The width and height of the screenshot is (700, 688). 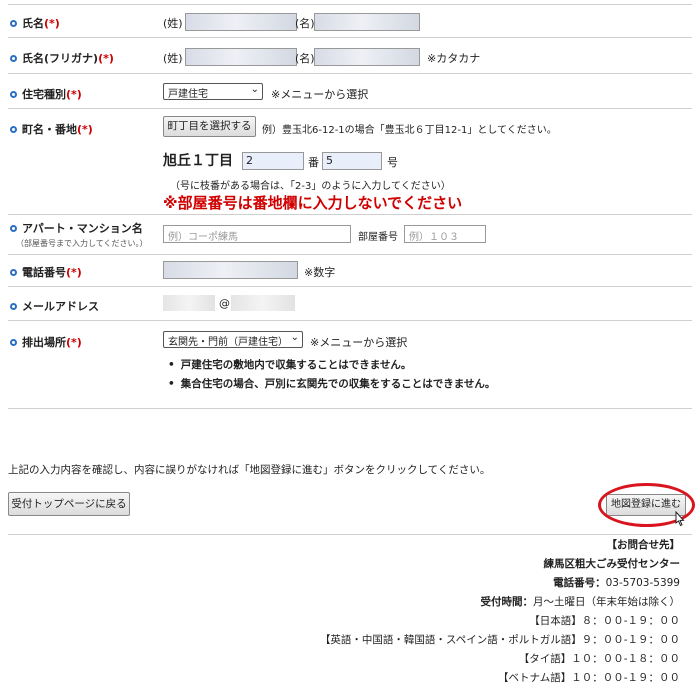 I want to click on contact-hours-line: 【日本語】８：００-１９：００, so click(x=604, y=621).